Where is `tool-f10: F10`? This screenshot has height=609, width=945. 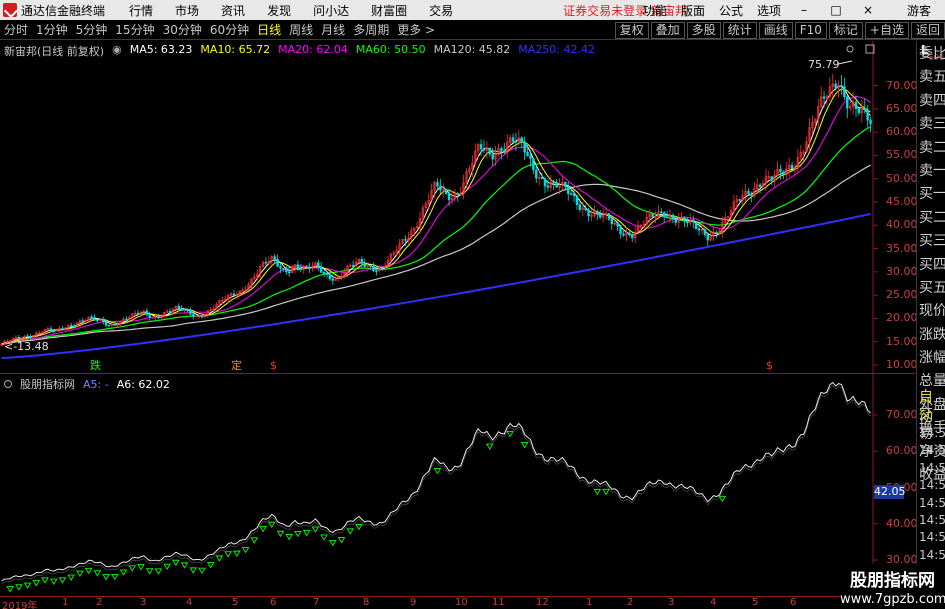 tool-f10: F10 is located at coordinates (810, 30).